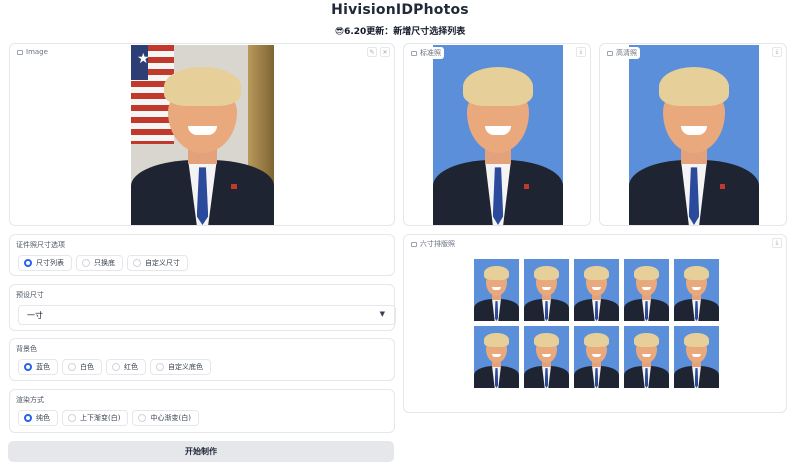 This screenshot has width=800, height=467. I want to click on input-portrait-image: ★, so click(202, 135).